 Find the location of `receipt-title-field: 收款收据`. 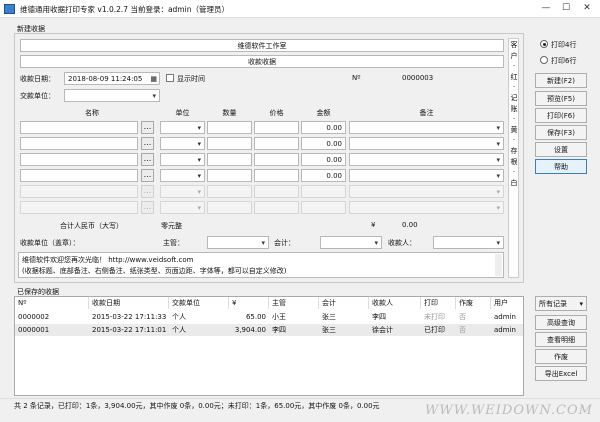

receipt-title-field: 收款收据 is located at coordinates (262, 61).